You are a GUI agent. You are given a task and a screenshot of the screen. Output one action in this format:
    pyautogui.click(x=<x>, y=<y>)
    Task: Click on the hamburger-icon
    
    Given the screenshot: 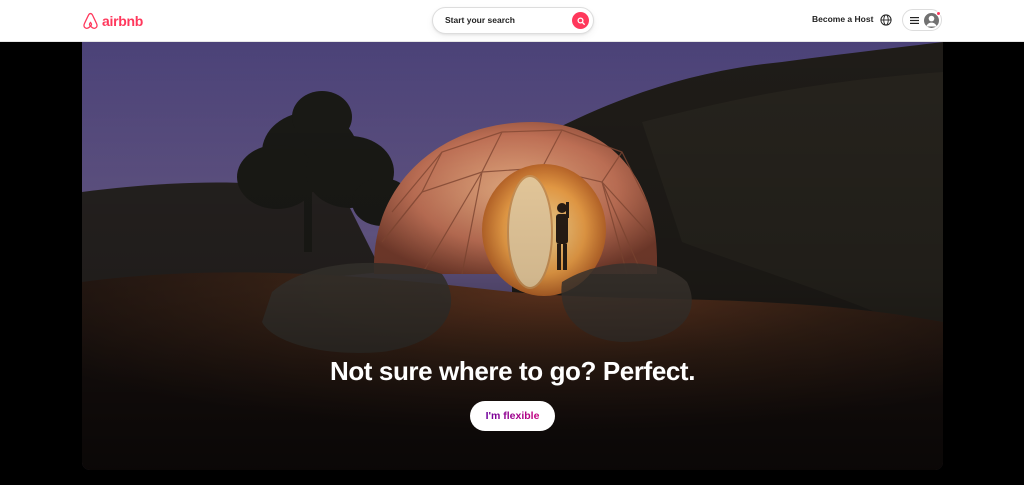 What is the action you would take?
    pyautogui.click(x=914, y=20)
    